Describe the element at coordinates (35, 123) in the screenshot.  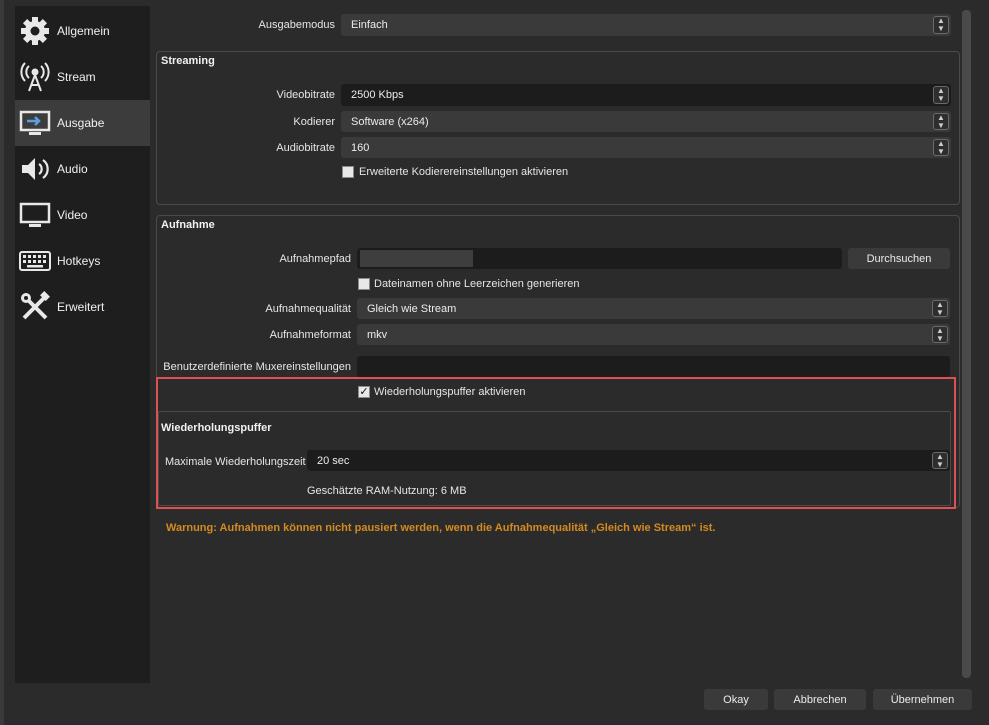
I see `output-monitor-icon` at that location.